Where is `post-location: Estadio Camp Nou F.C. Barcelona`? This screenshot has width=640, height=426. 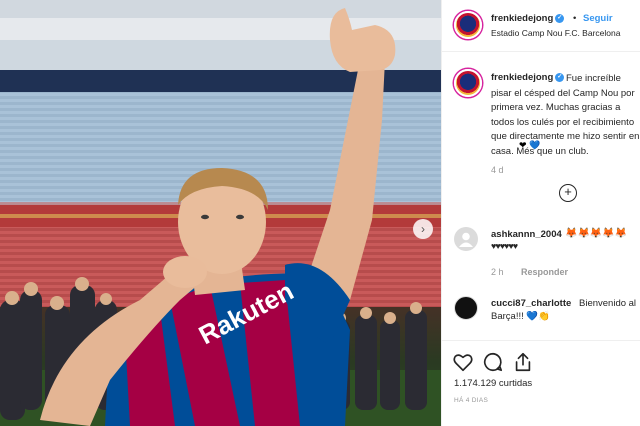
post-location: Estadio Camp Nou F.C. Barcelona is located at coordinates (555, 33).